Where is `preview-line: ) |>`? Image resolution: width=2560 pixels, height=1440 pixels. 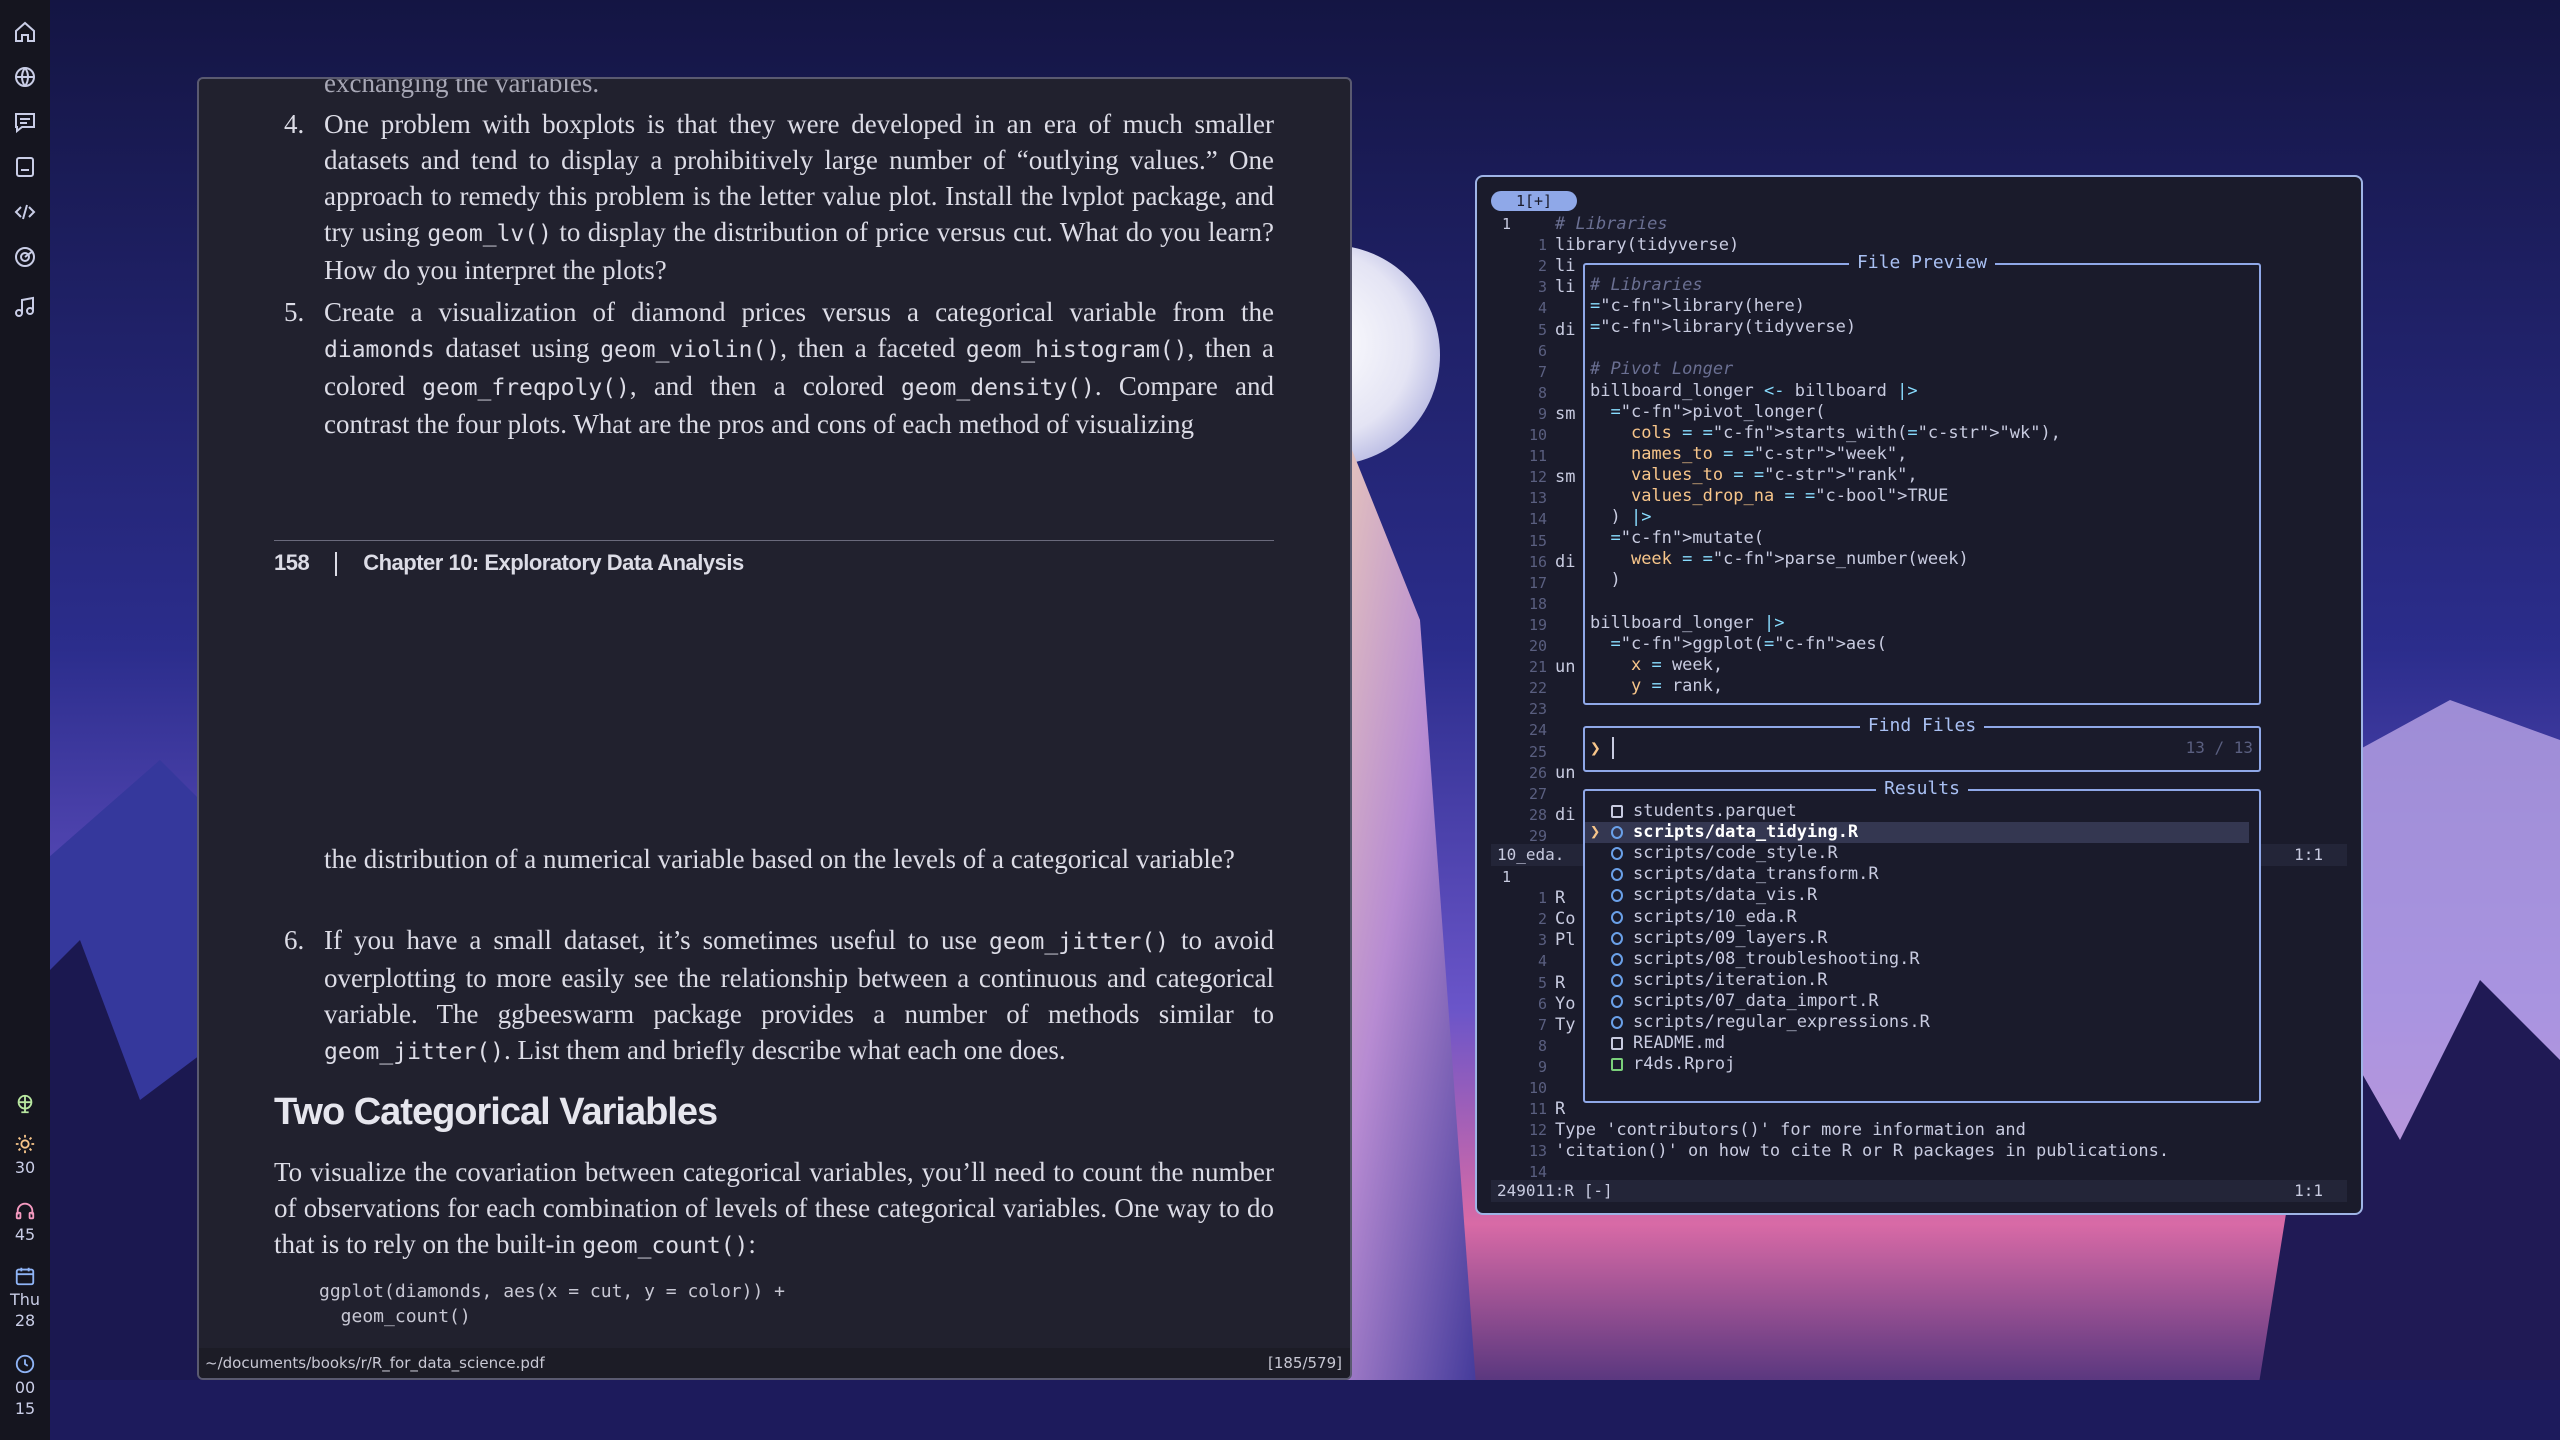
preview-line: ) |> is located at coordinates (1621, 517).